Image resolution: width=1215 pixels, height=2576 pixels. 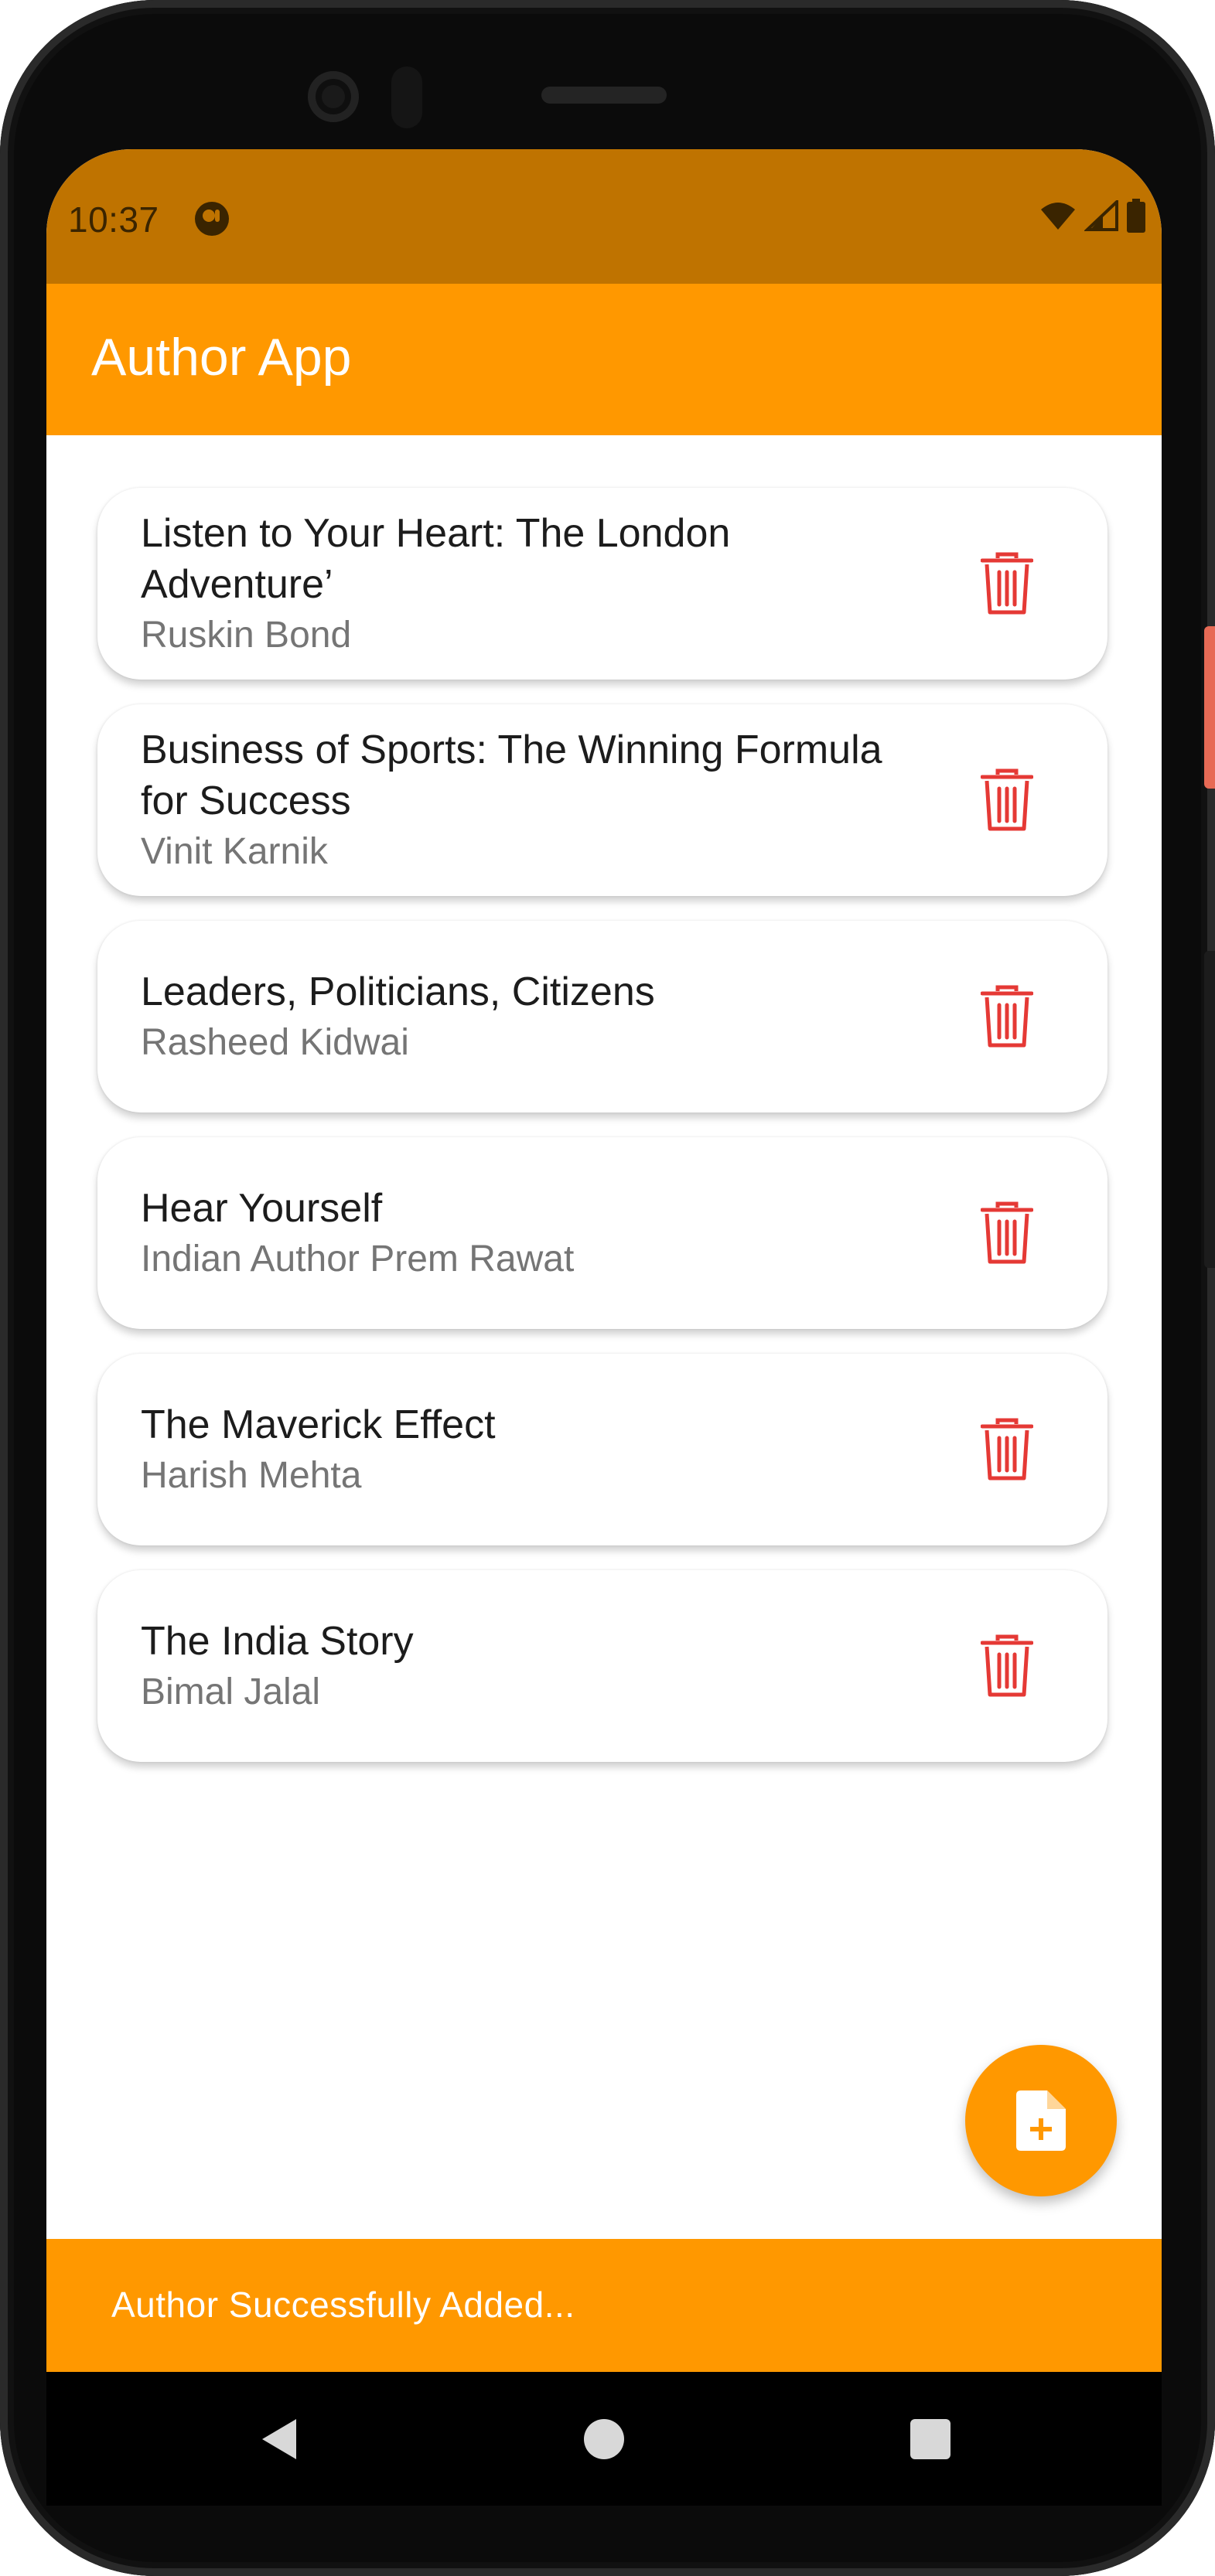 I want to click on recents-button, so click(x=930, y=2439).